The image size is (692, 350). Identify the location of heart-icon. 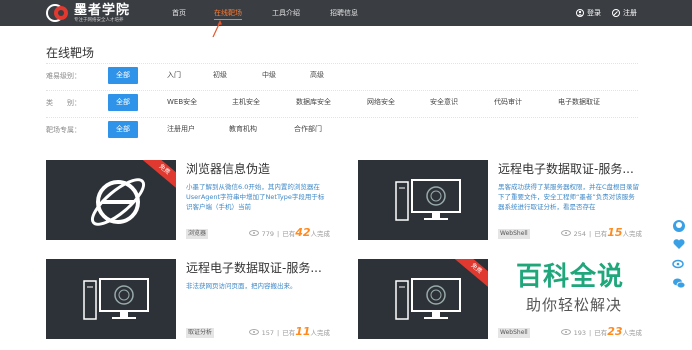
(679, 244).